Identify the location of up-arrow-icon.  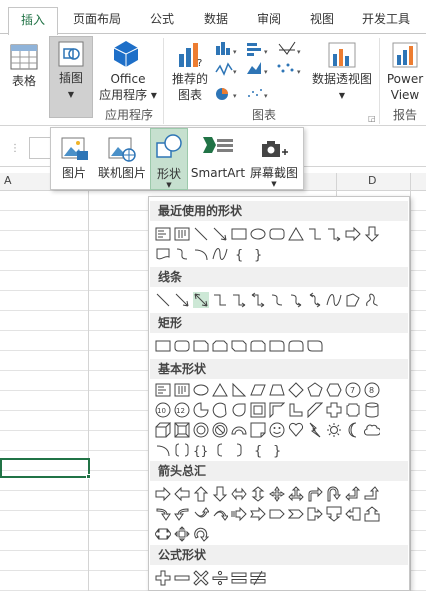
(201, 494).